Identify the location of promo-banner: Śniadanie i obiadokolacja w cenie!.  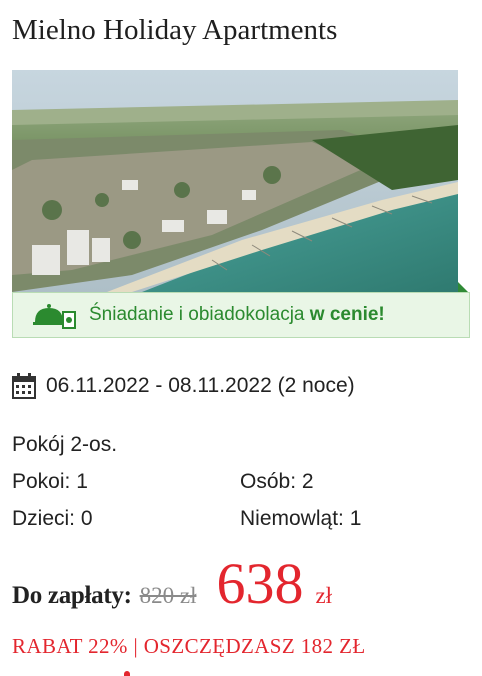
(241, 315).